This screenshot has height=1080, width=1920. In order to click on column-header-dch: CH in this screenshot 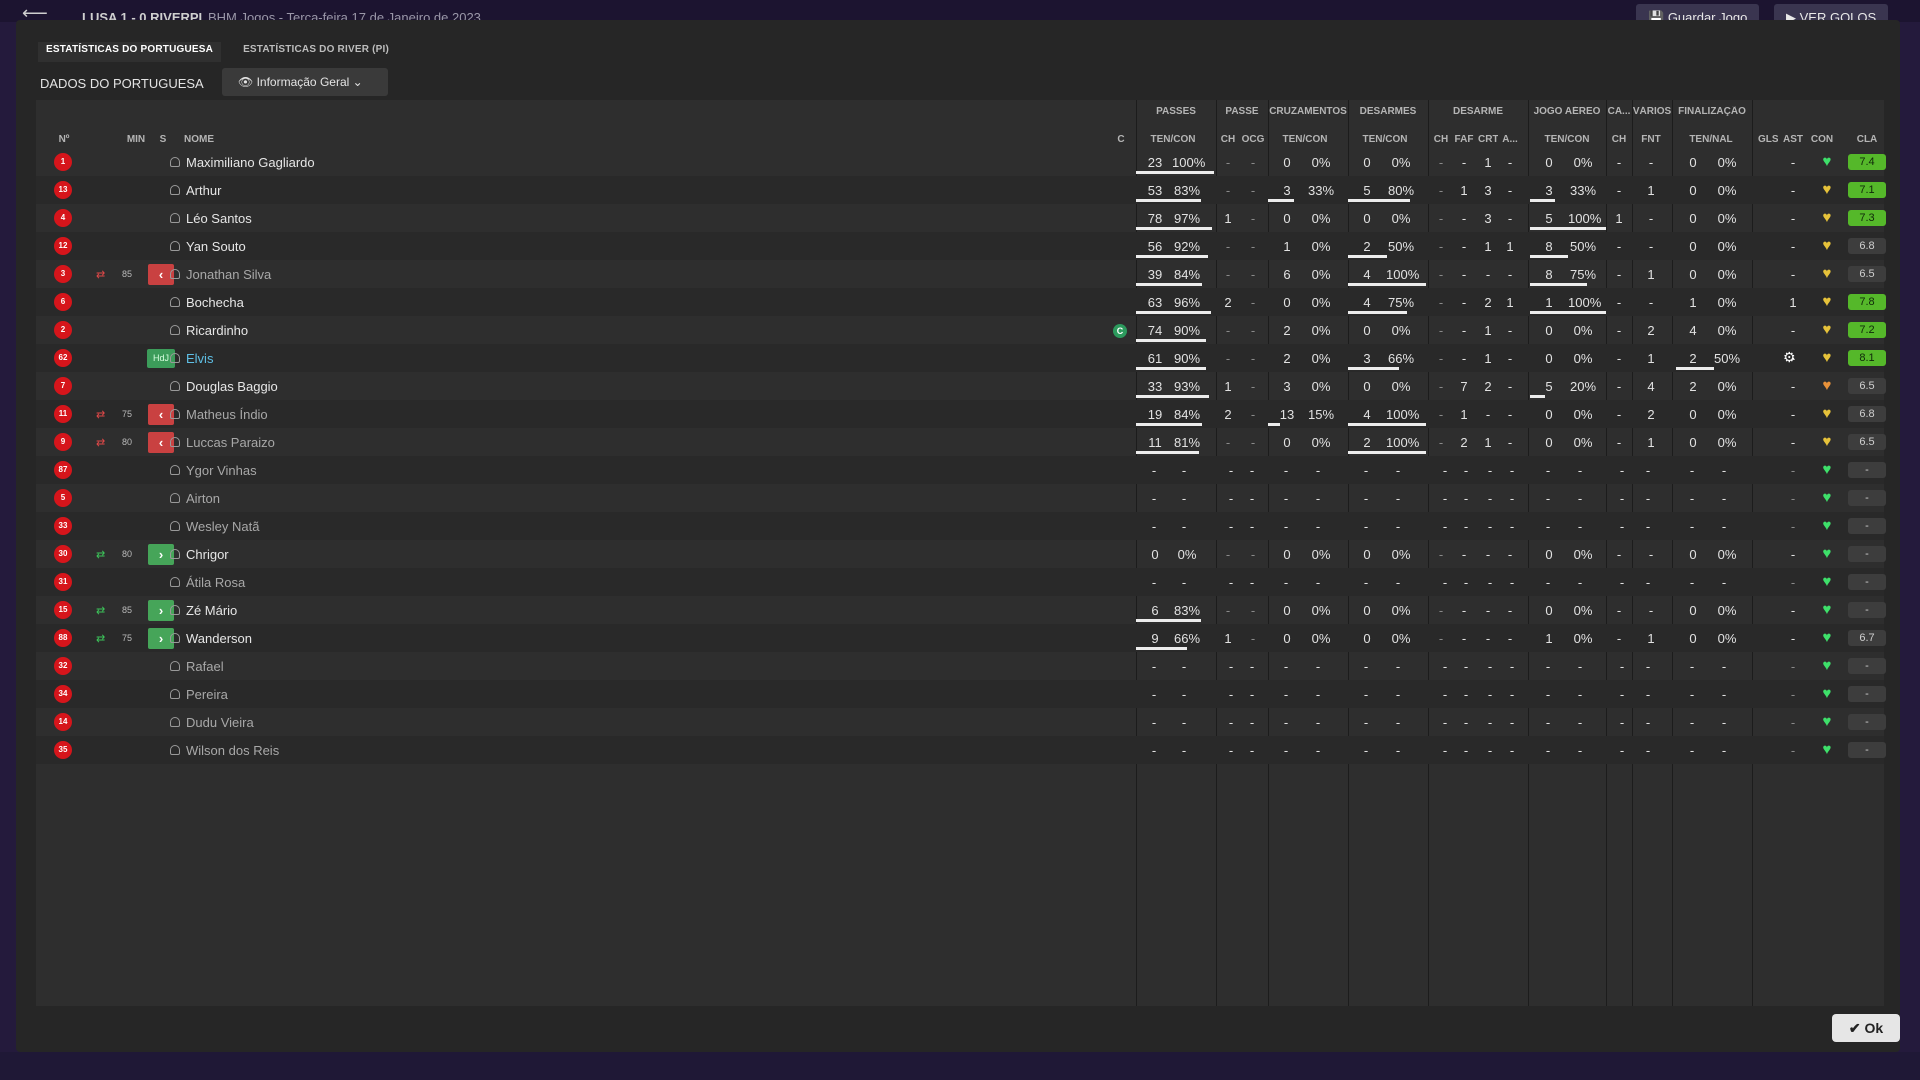, I will do `click(1441, 139)`.